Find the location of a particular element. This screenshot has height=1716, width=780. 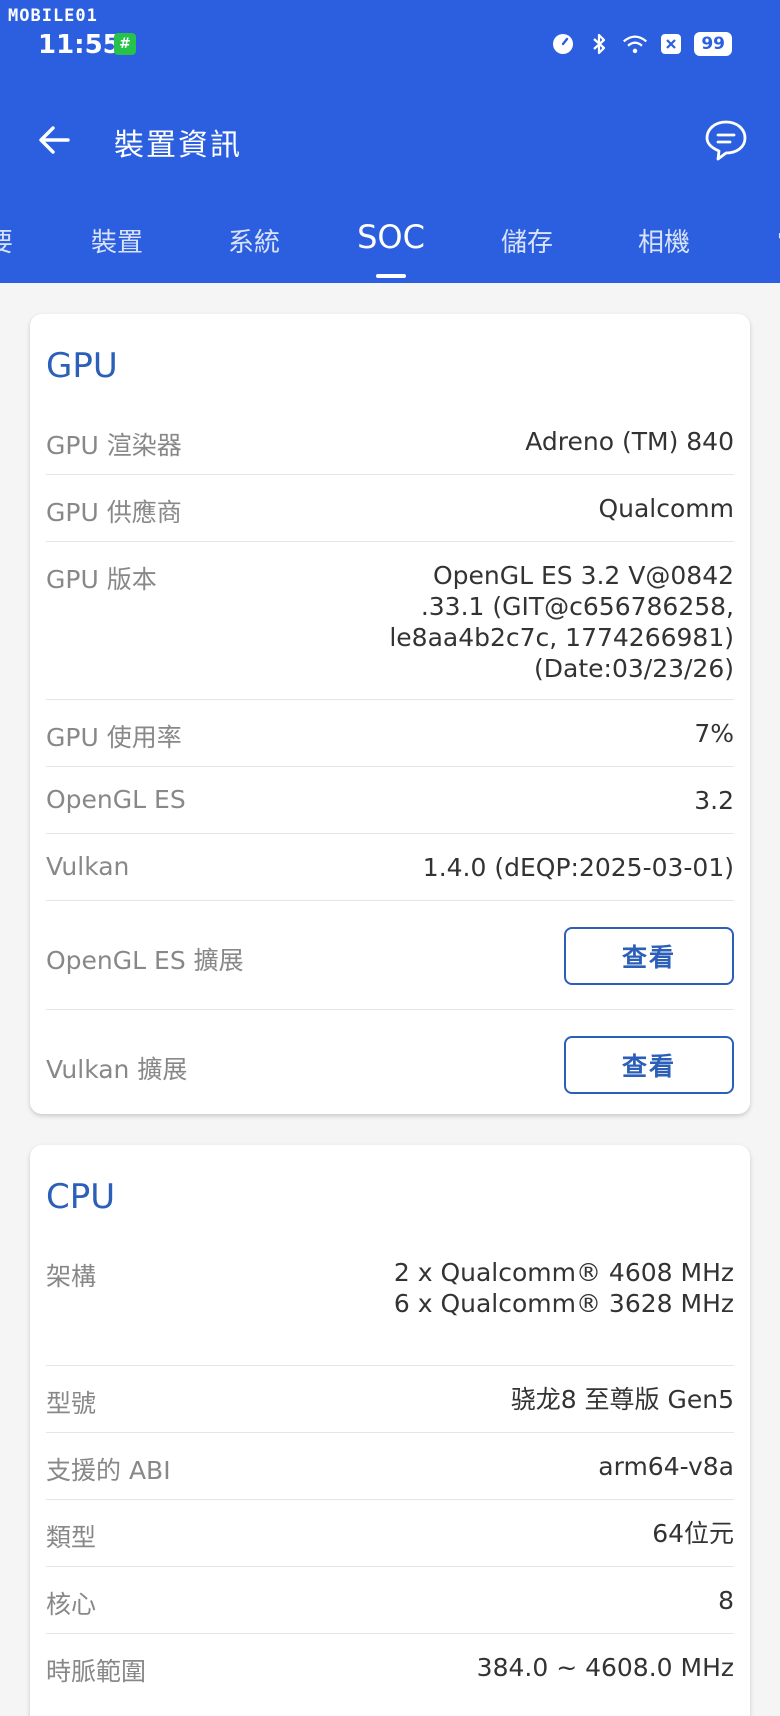

bluetooth-icon is located at coordinates (599, 44).